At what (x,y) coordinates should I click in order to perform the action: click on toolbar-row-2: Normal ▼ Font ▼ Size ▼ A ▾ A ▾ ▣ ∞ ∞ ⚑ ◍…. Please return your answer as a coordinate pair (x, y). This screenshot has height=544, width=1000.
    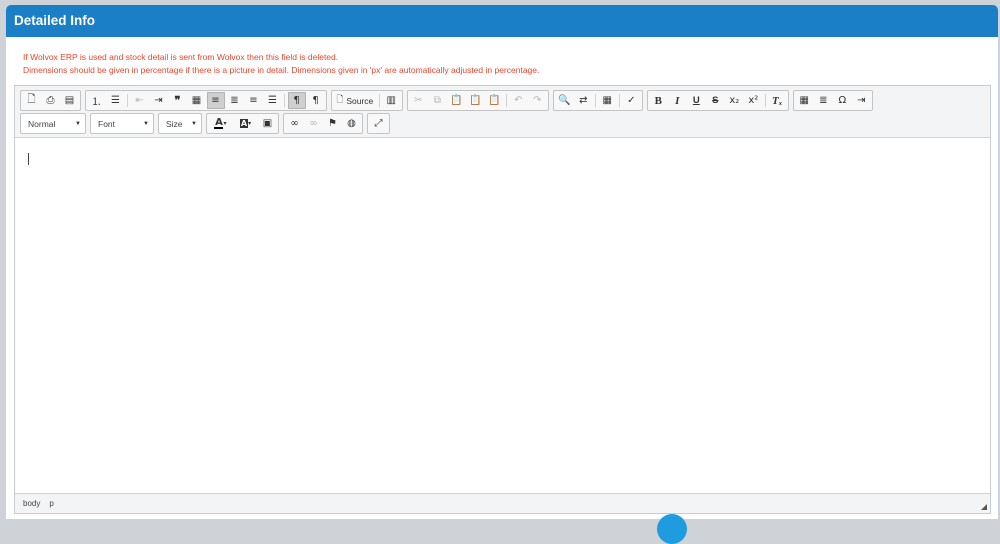
    Looking at the image, I should click on (505, 123).